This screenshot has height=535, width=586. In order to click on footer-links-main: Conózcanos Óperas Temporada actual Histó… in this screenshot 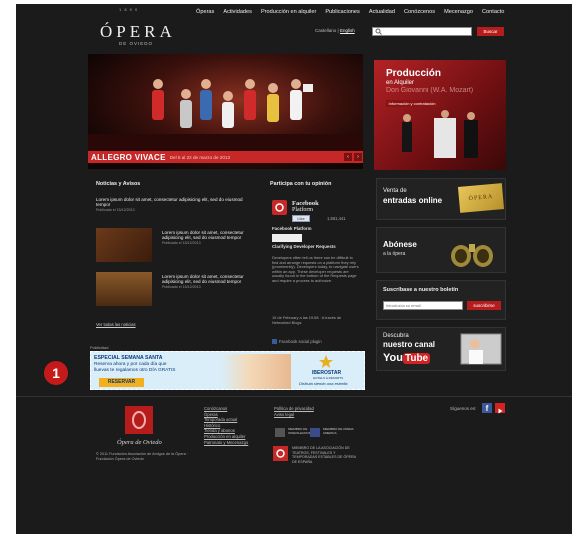, I will do `click(226, 425)`.